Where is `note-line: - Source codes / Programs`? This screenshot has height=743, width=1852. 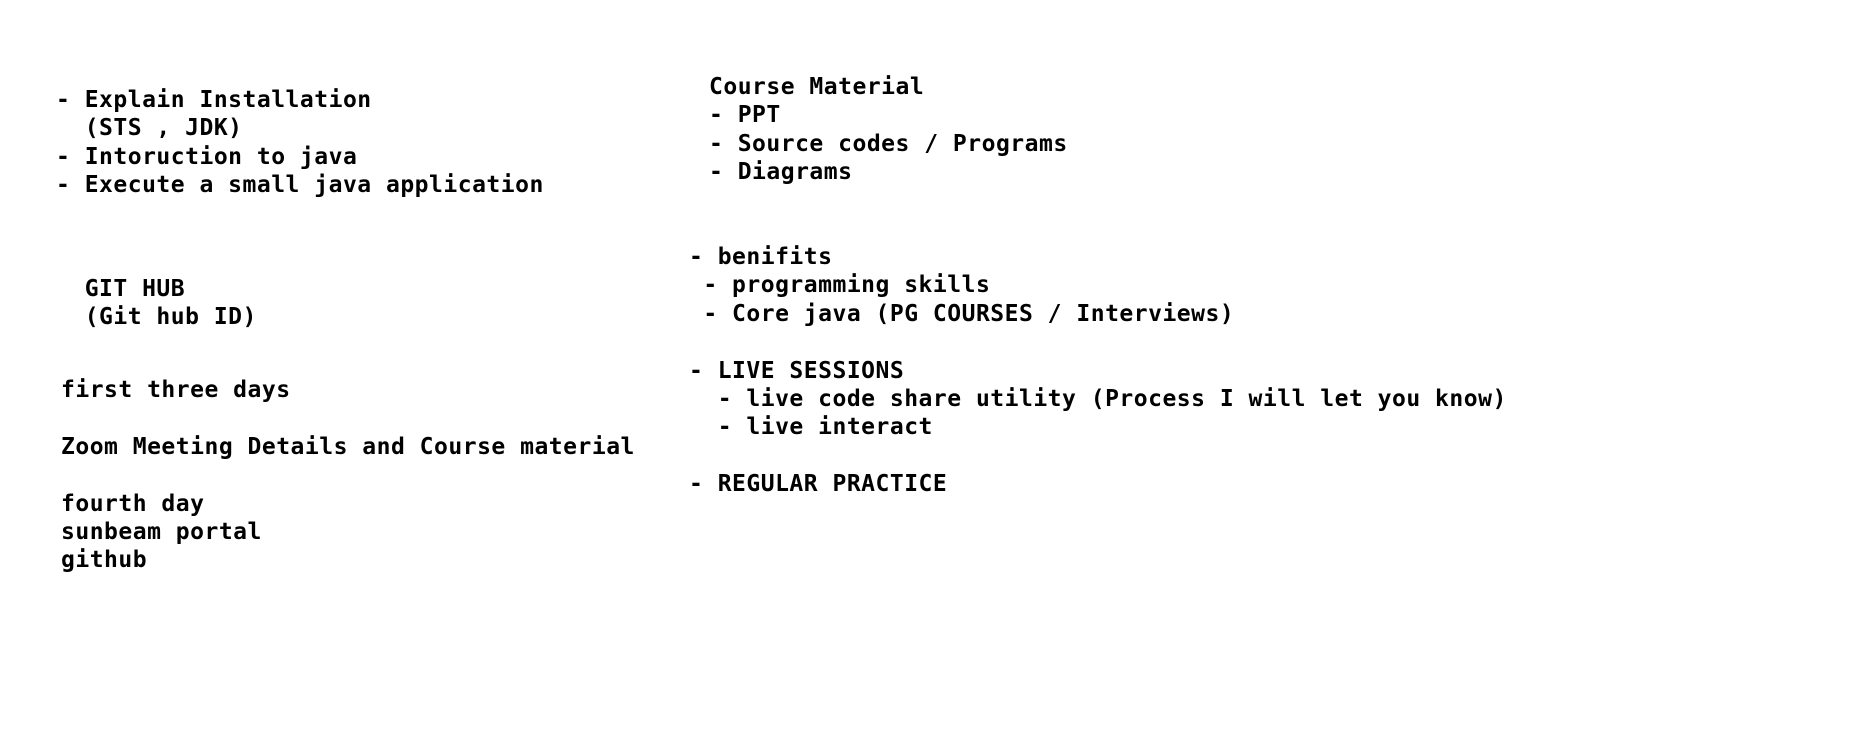 note-line: - Source codes / Programs is located at coordinates (888, 143).